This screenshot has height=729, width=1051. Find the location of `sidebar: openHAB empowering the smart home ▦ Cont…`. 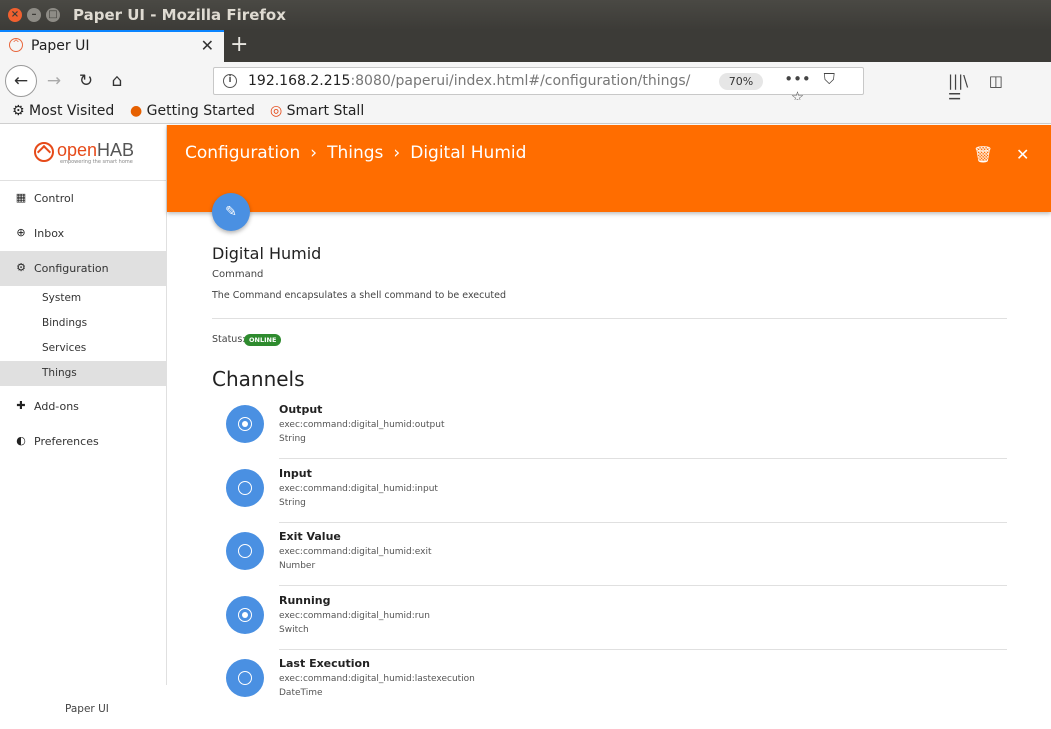

sidebar: openHAB empowering the smart home ▦ Cont… is located at coordinates (83, 405).